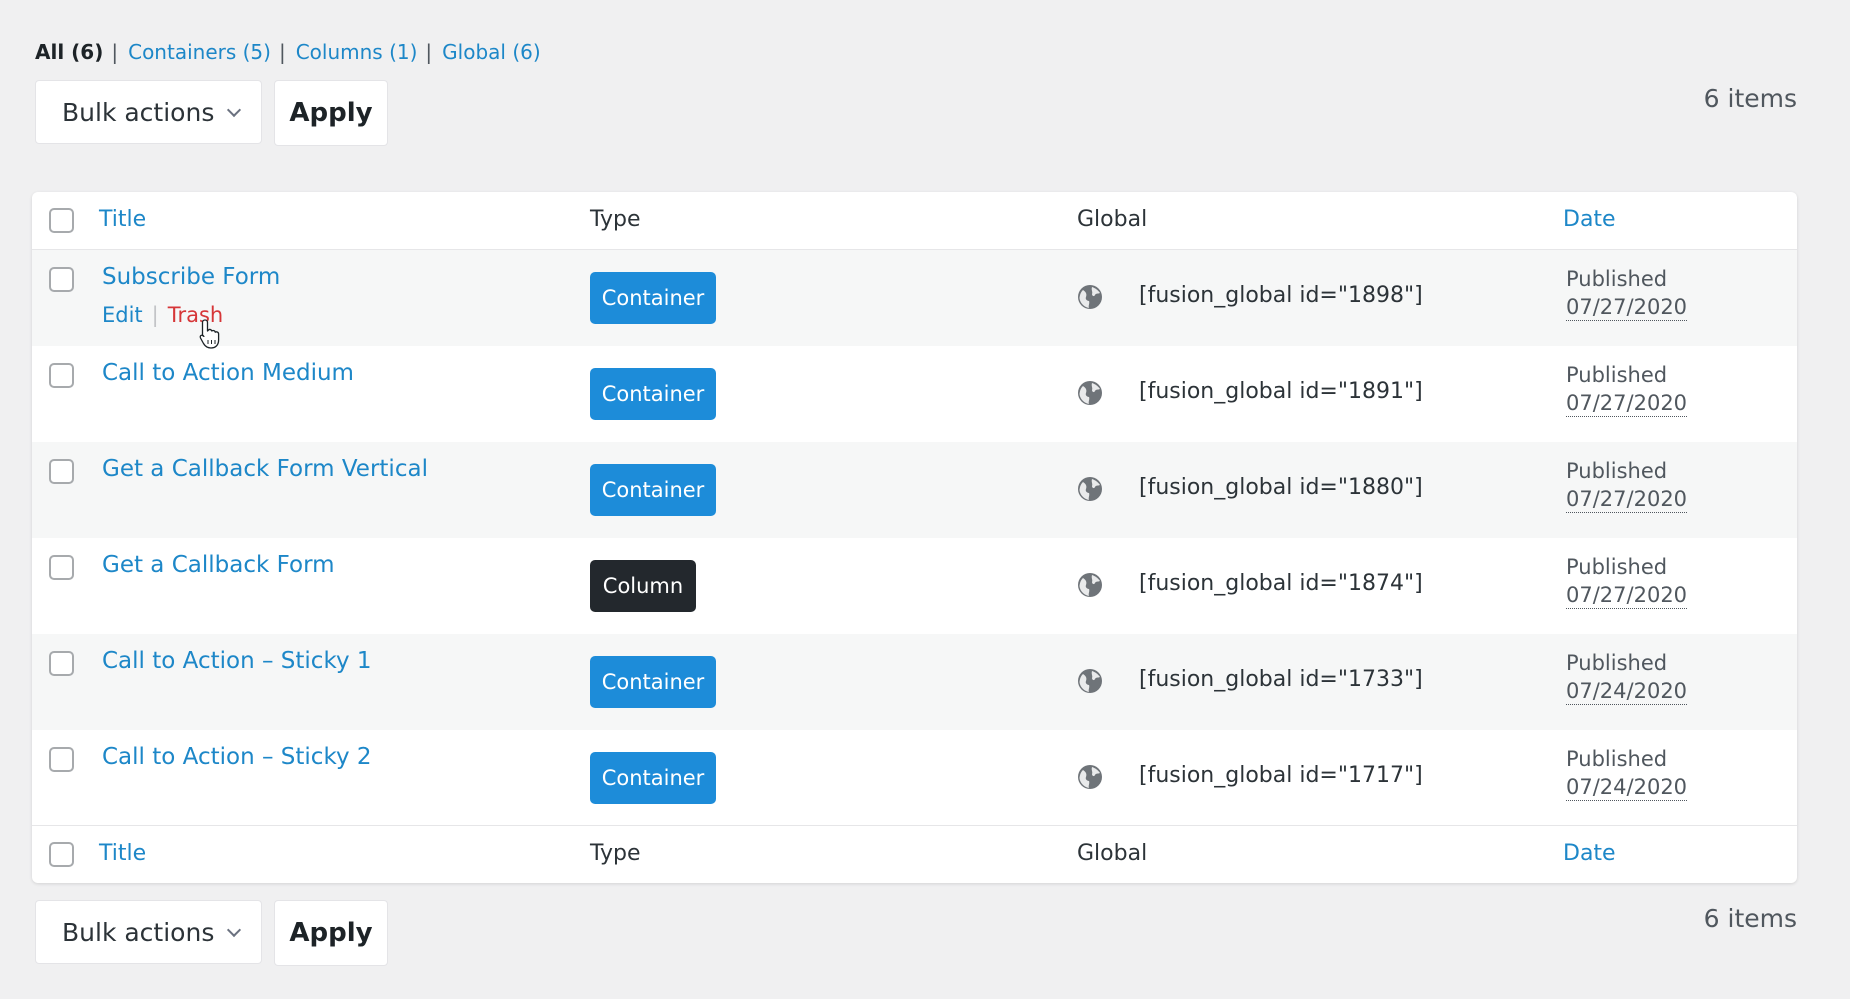 The image size is (1850, 999). What do you see at coordinates (237, 661) in the screenshot?
I see `row-title-link: Call to Action – Sticky 1` at bounding box center [237, 661].